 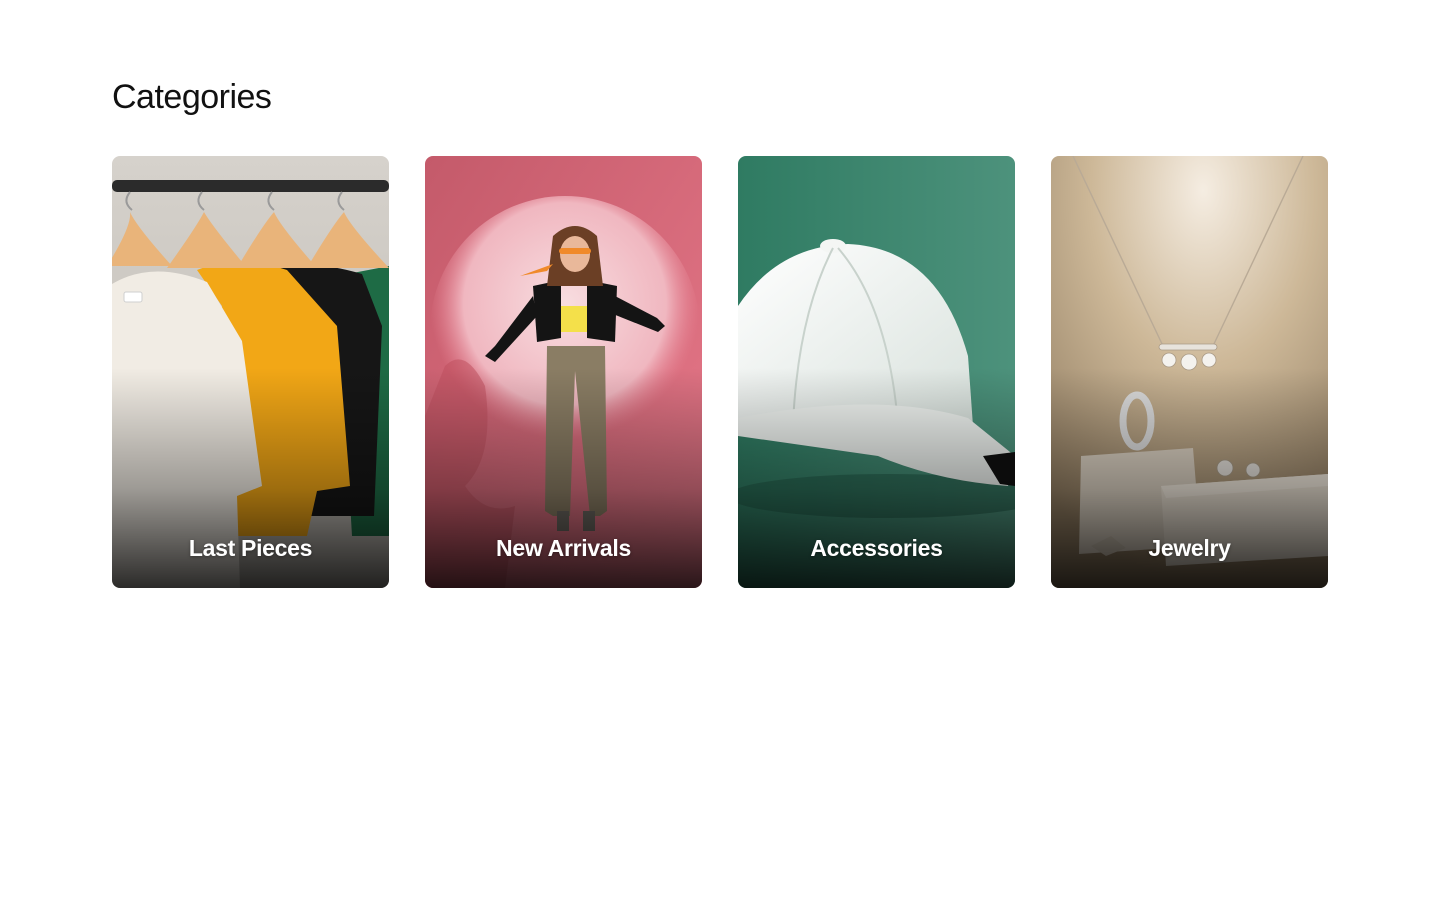 I want to click on category-card-new-arrivals: New Arrivals, so click(x=563, y=372).